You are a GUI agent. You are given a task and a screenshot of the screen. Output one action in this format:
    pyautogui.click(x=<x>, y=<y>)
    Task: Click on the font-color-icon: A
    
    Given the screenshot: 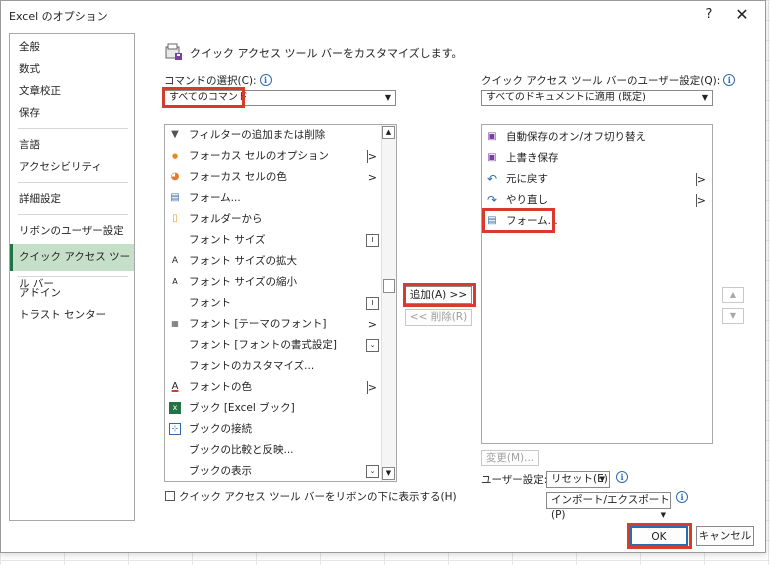 What is the action you would take?
    pyautogui.click(x=175, y=386)
    